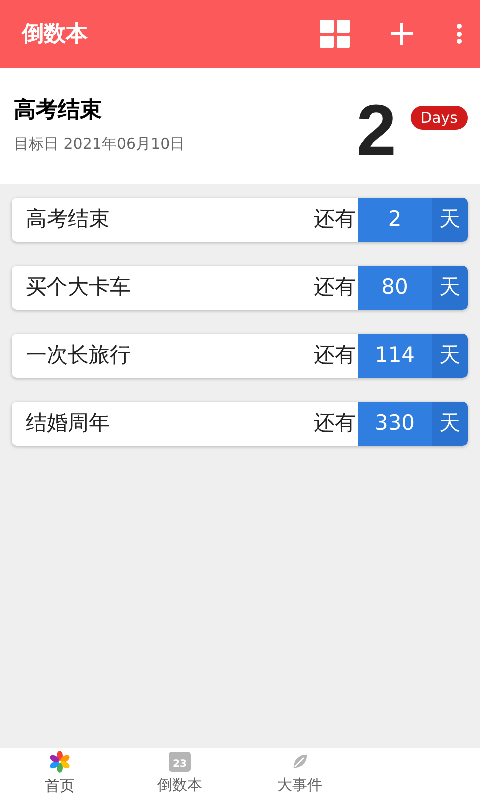  What do you see at coordinates (78, 356) in the screenshot?
I see `event-name: 一次长旅行` at bounding box center [78, 356].